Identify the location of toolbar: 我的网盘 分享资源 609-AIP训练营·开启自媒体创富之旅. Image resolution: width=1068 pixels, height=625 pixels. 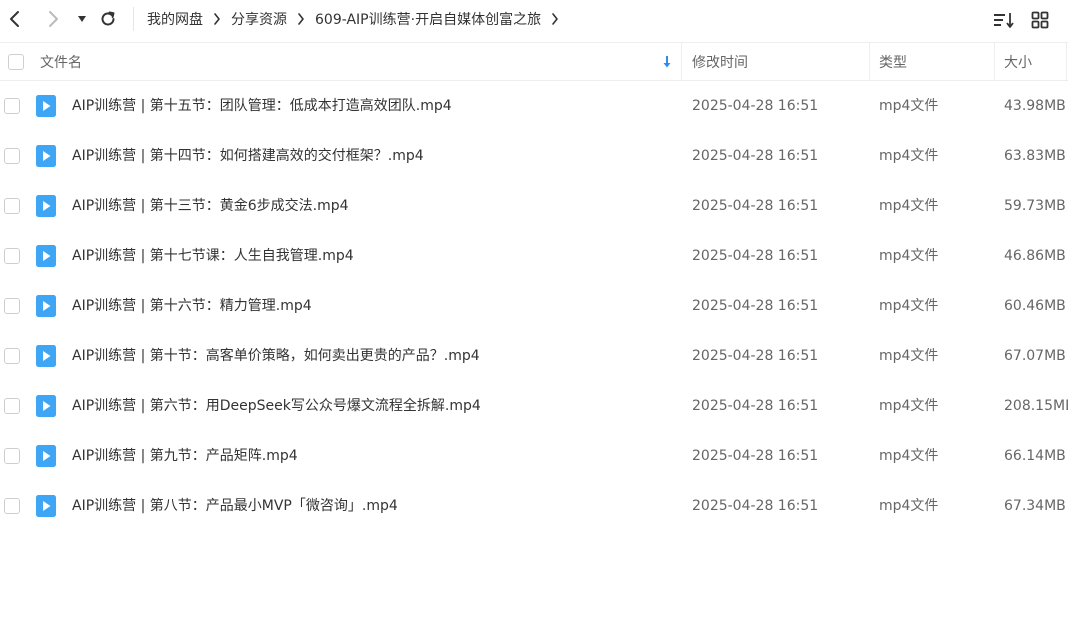
(534, 19).